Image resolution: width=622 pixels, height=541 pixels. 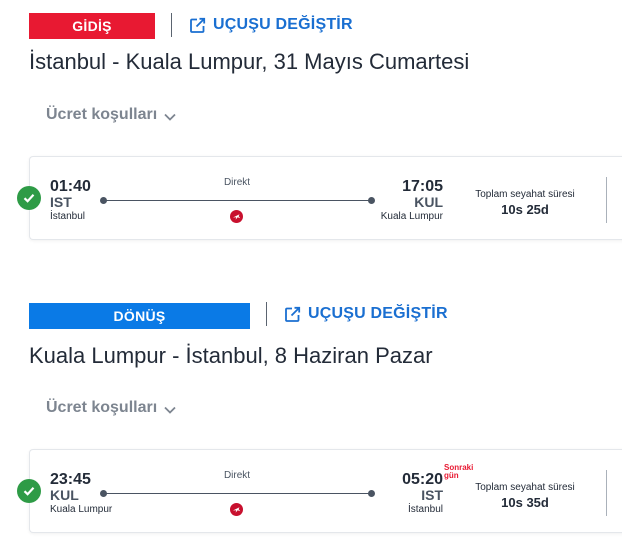 I want to click on arrival-city: İstanbul, so click(x=425, y=509).